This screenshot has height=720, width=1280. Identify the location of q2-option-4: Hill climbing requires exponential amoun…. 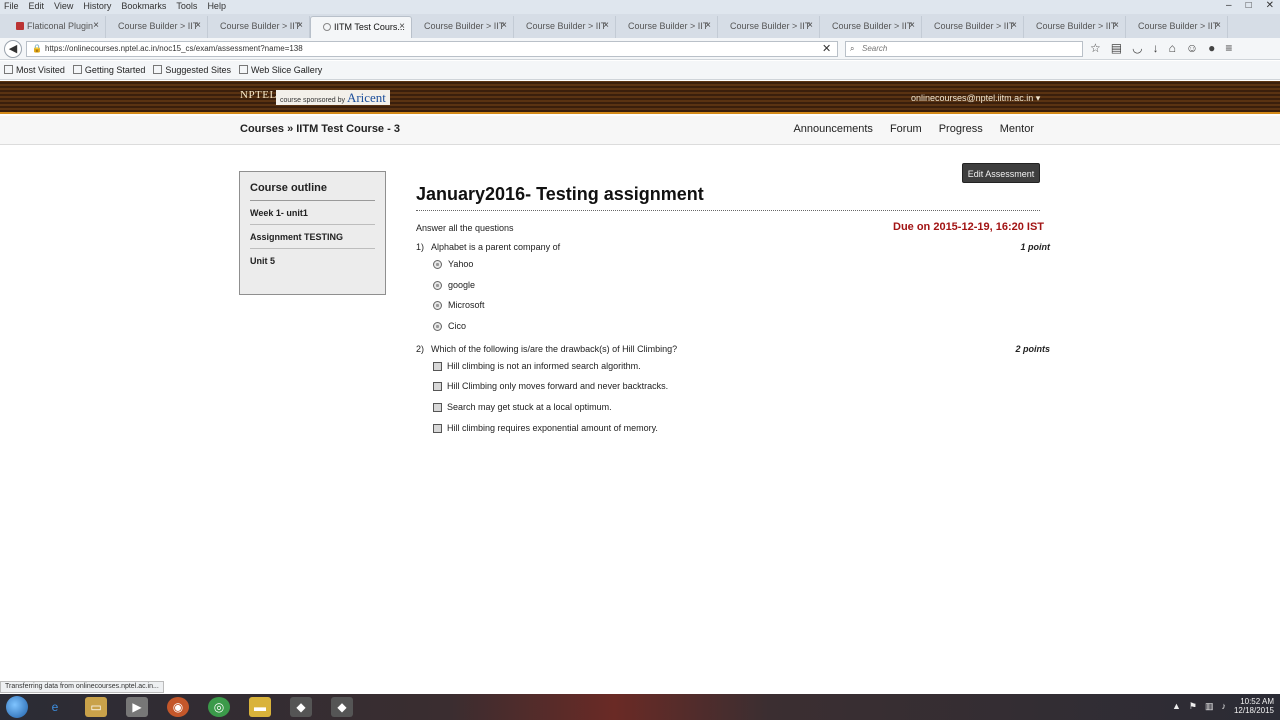
(545, 428).